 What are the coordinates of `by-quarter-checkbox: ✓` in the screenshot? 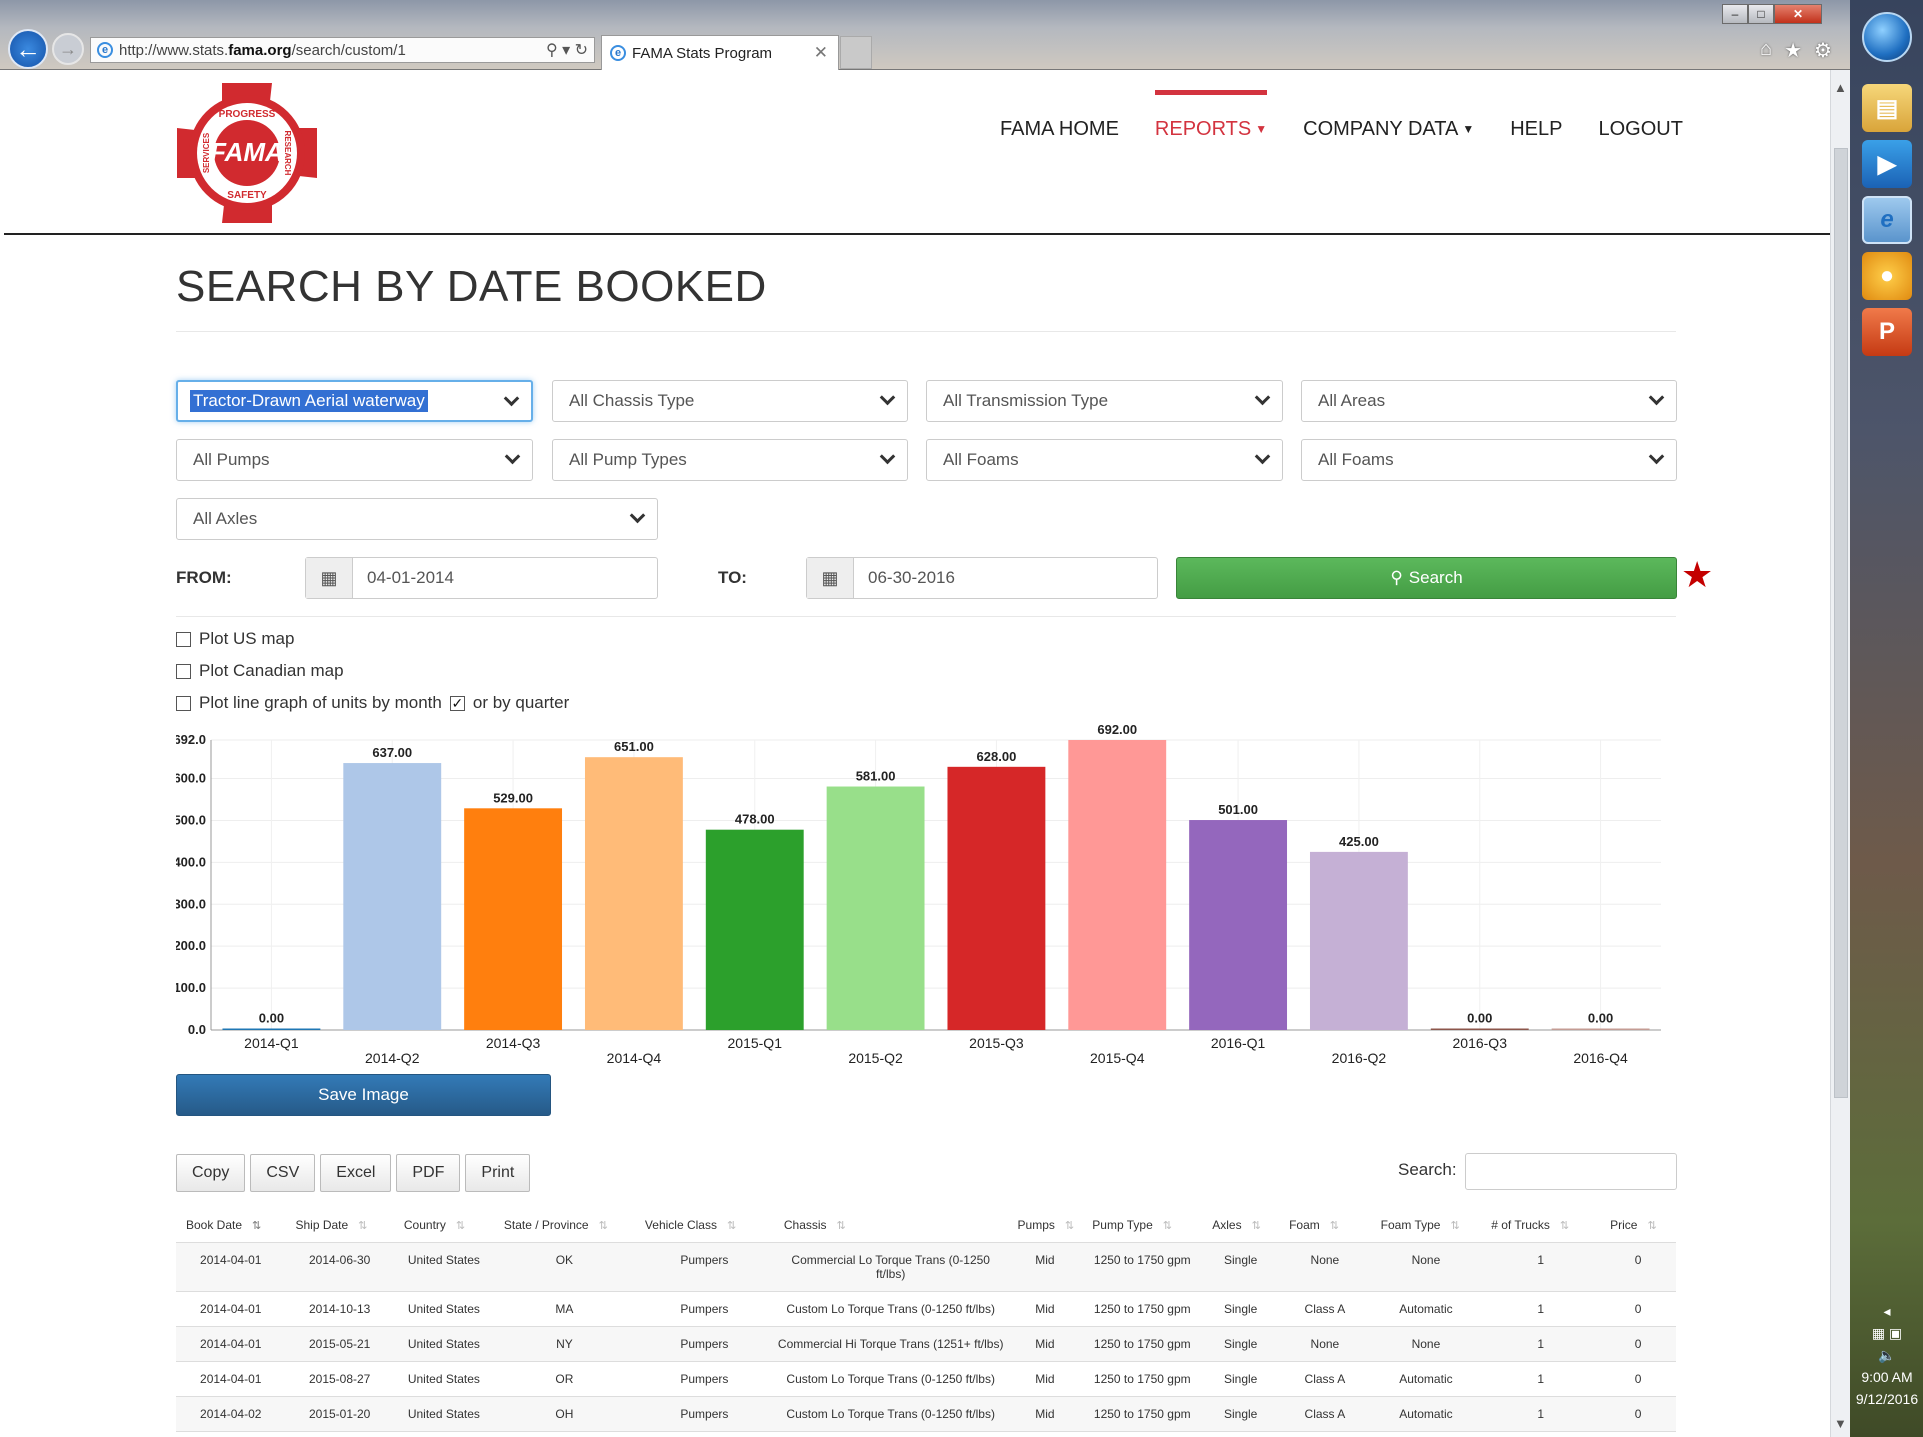 It's located at (457, 703).